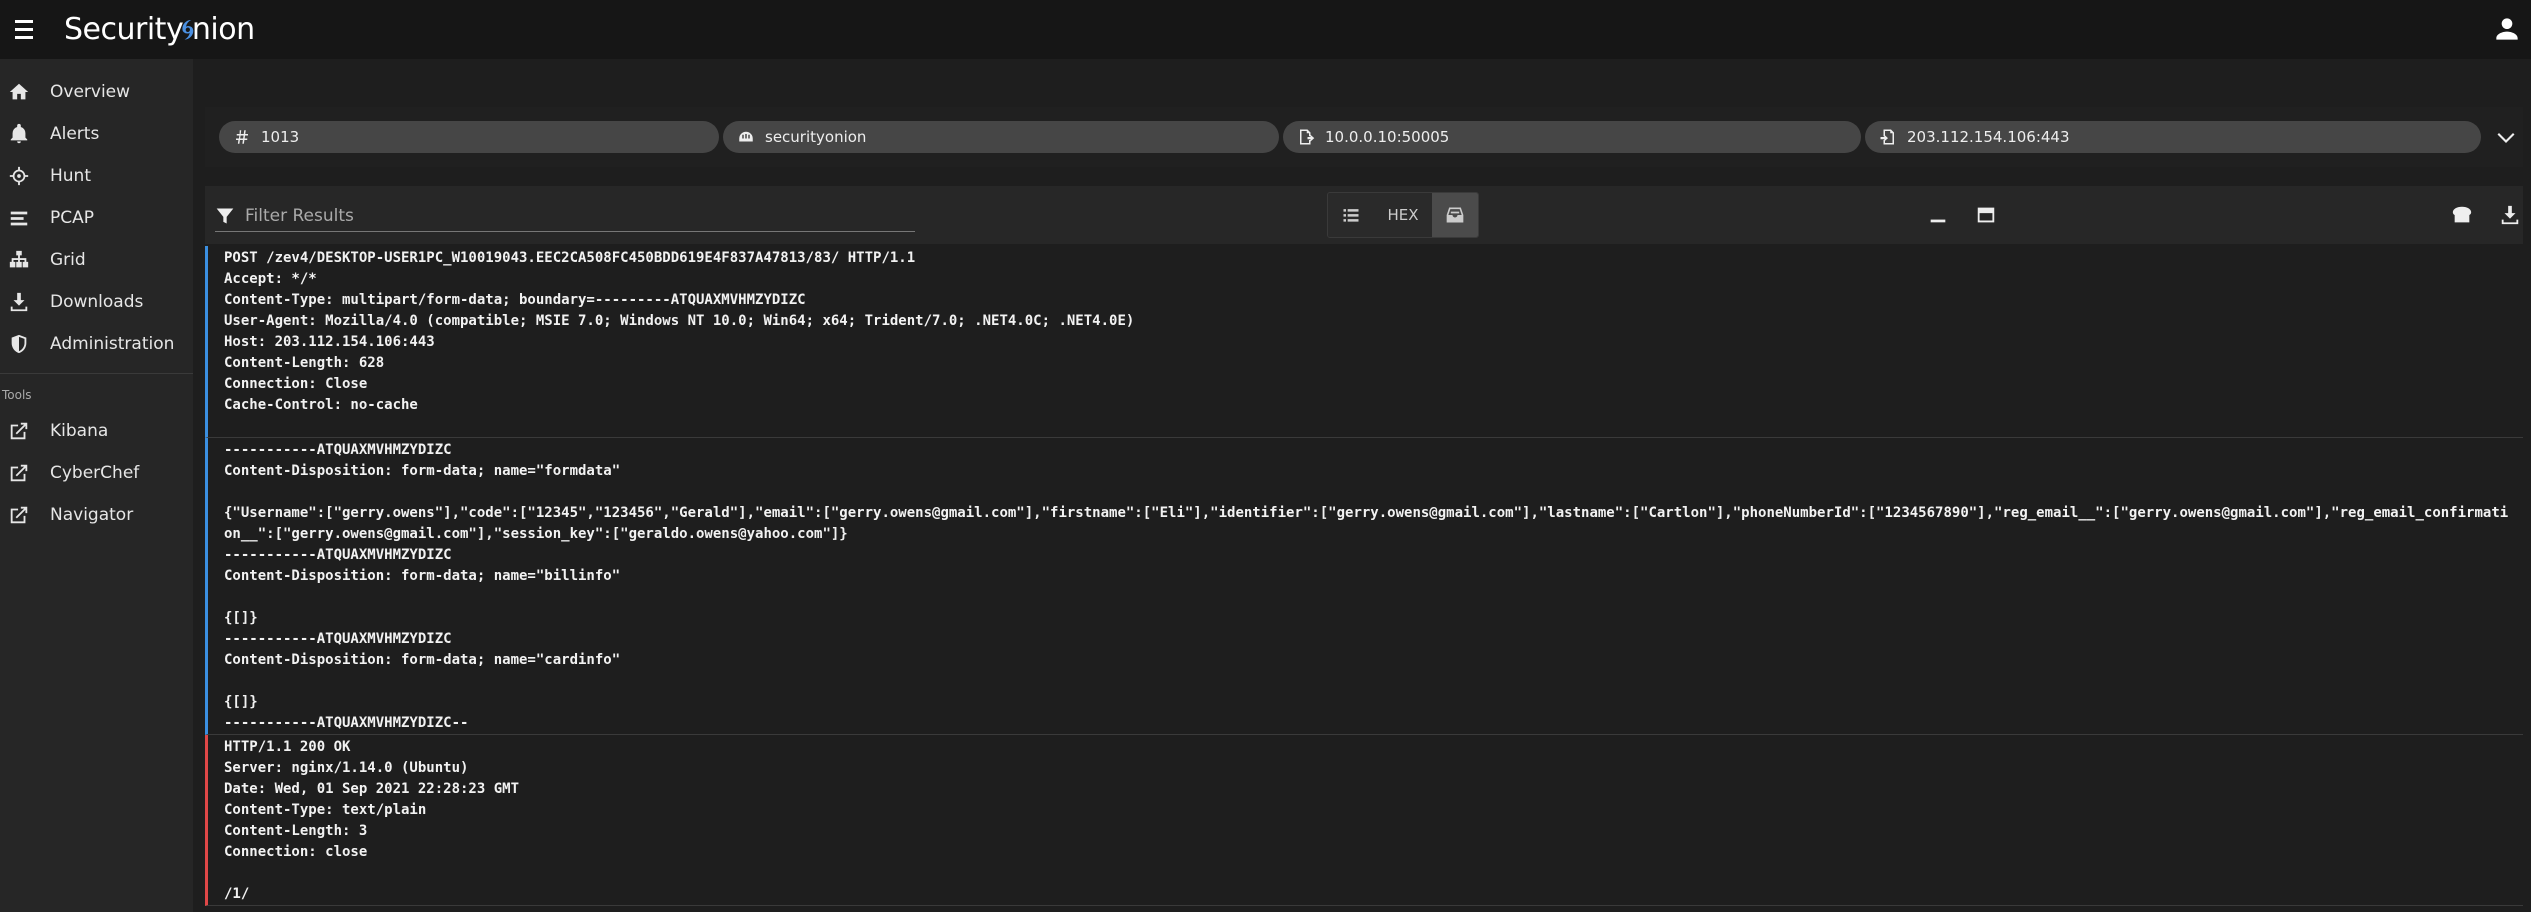  What do you see at coordinates (329, 342) in the screenshot?
I see `packet-line: Host: 203.112.154.106:443` at bounding box center [329, 342].